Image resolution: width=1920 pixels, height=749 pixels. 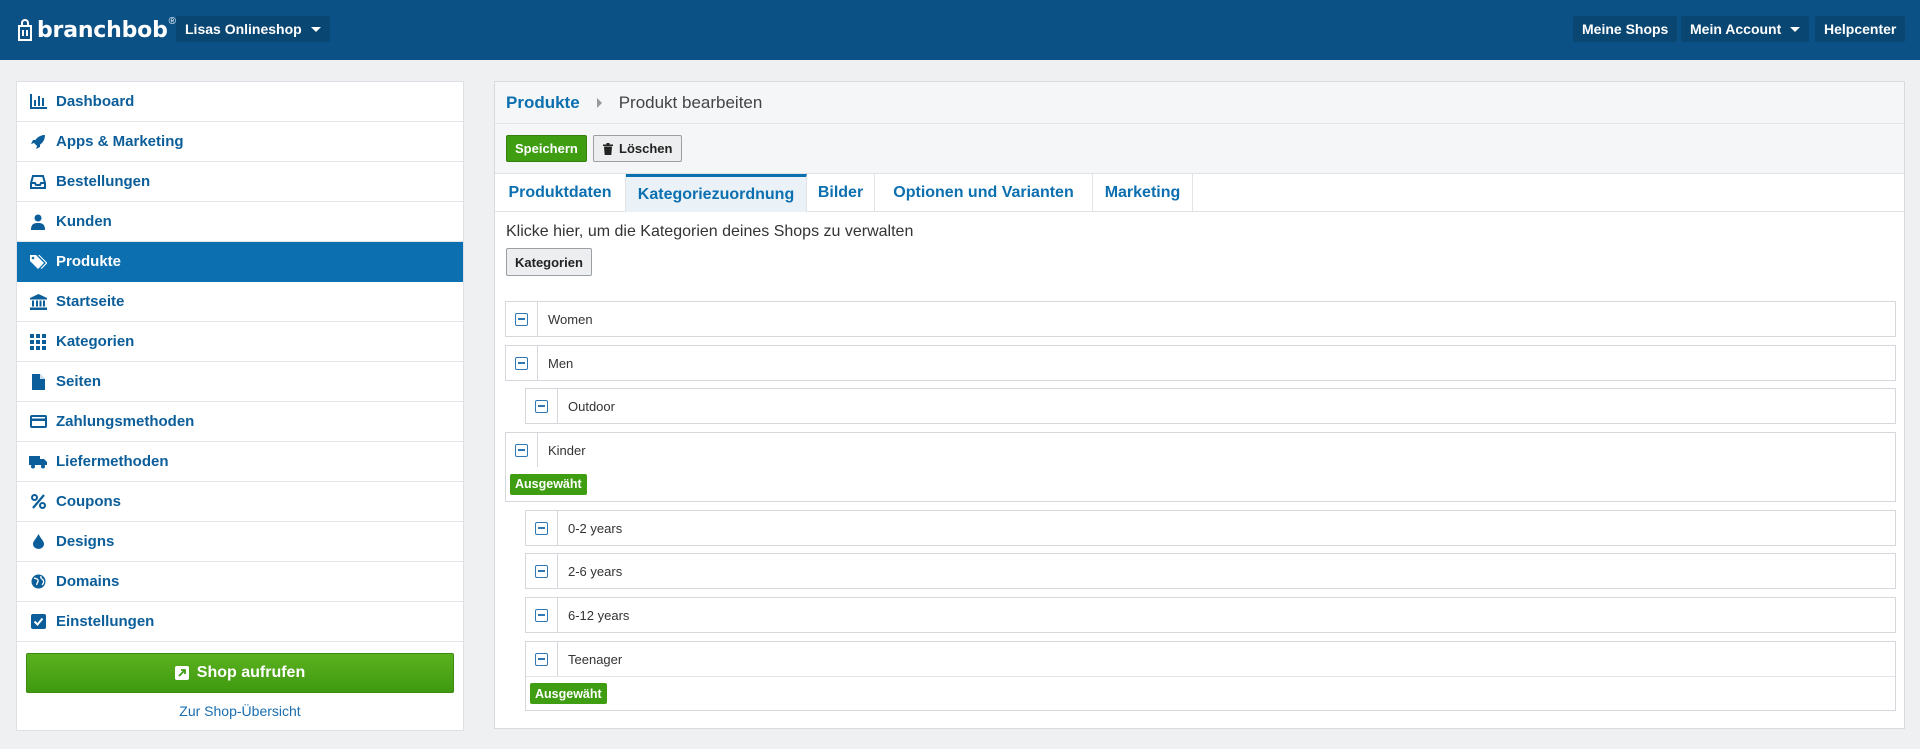 I want to click on category-item-2-6-years: 2-6 years, so click(x=1210, y=571).